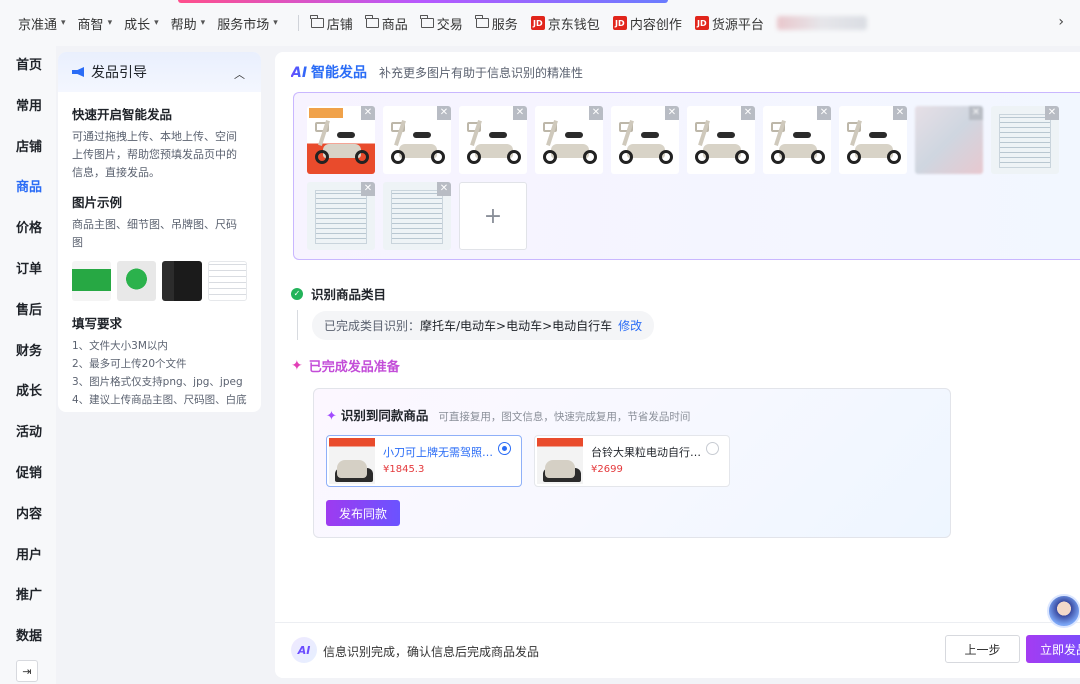 This screenshot has width=1080, height=684. What do you see at coordinates (493, 216) in the screenshot?
I see `add-image-button: +` at bounding box center [493, 216].